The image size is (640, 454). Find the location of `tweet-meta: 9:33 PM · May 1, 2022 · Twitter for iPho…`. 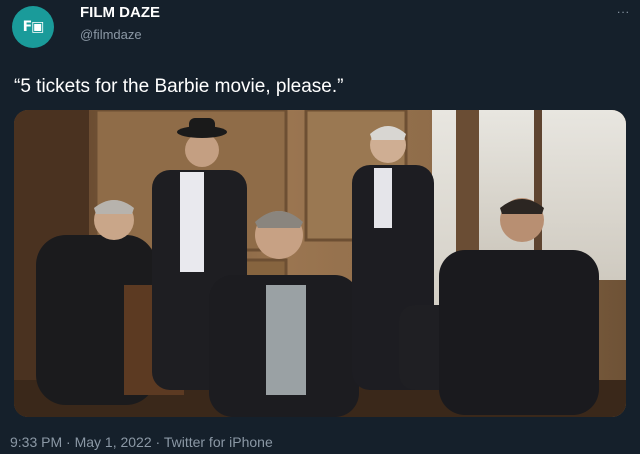

tweet-meta: 9:33 PM · May 1, 2022 · Twitter for iPho… is located at coordinates (141, 442).